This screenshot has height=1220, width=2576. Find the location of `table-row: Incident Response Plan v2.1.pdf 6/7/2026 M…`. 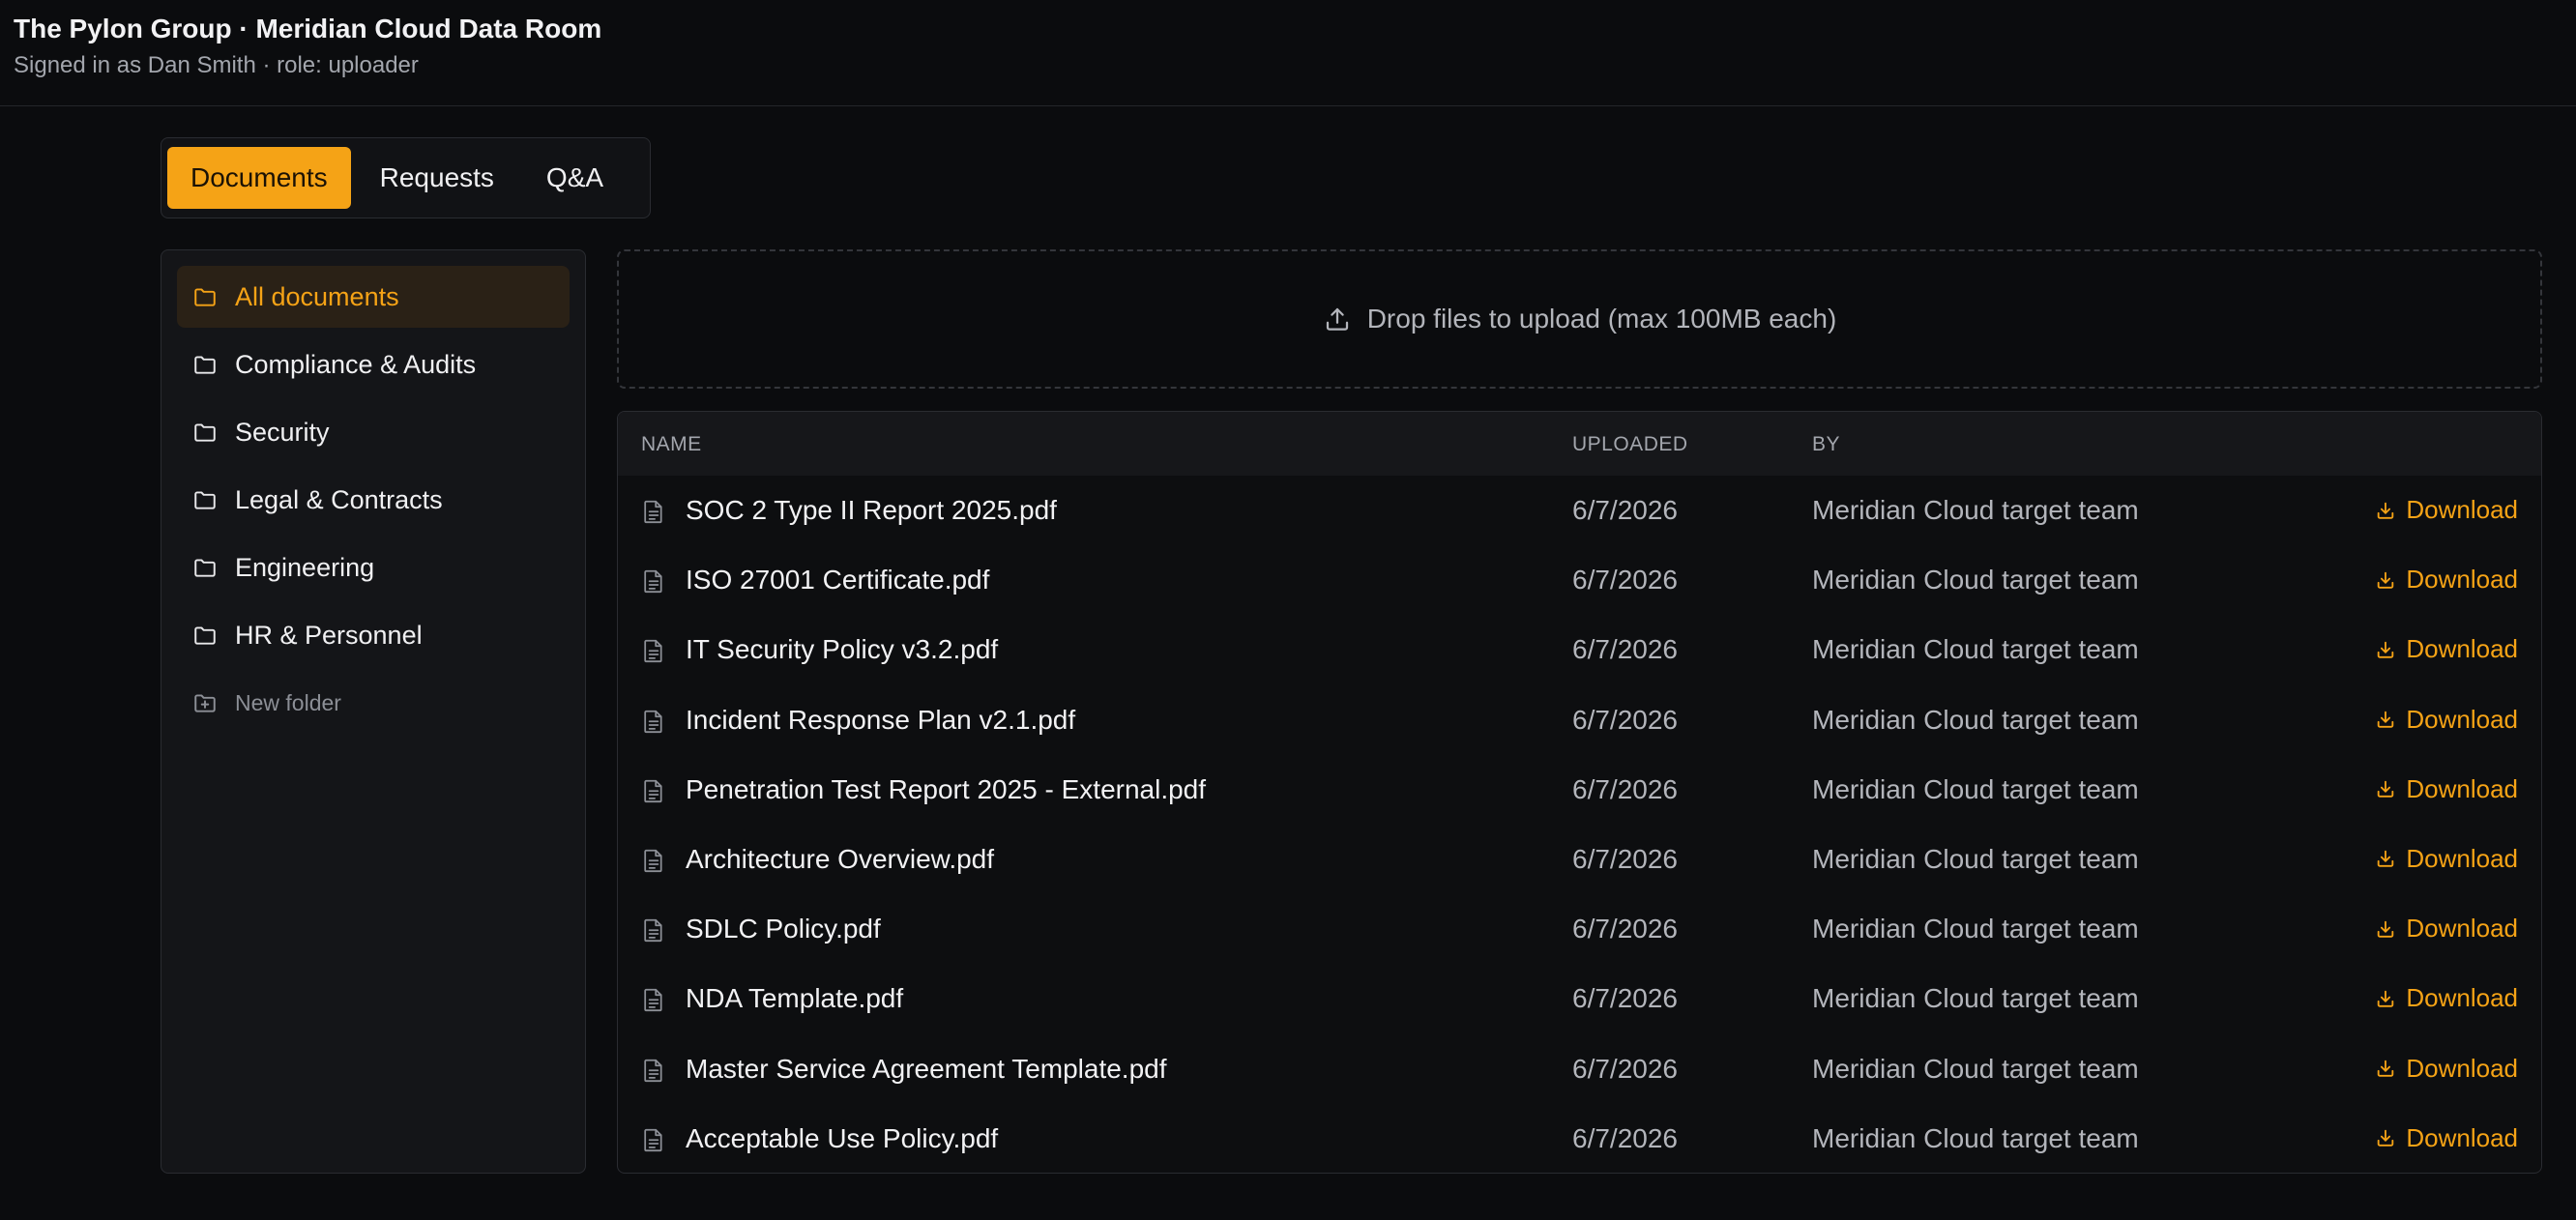

table-row: Incident Response Plan v2.1.pdf 6/7/2026 M… is located at coordinates (1579, 720).